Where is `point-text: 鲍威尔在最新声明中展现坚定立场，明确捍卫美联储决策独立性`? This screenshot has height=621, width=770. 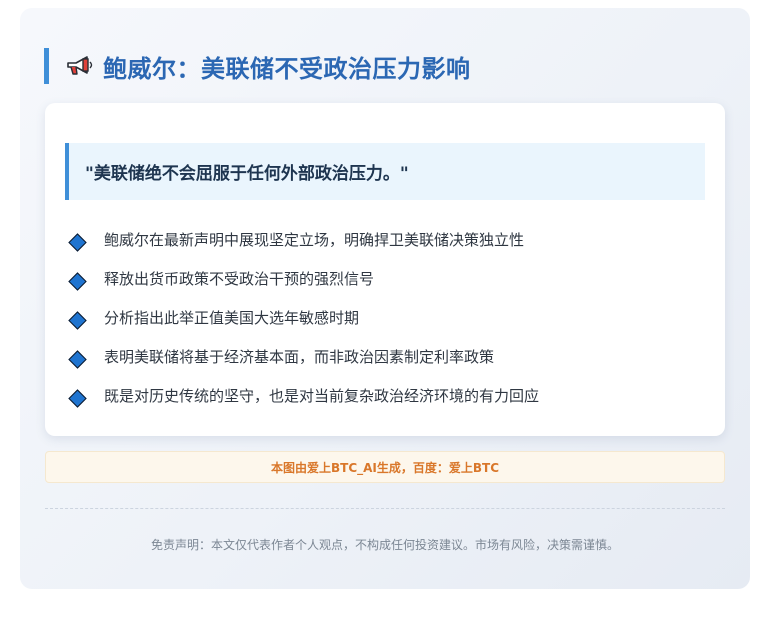
point-text: 鲍威尔在最新声明中展现坚定立场，明确捍卫美联储决策独立性 is located at coordinates (314, 240).